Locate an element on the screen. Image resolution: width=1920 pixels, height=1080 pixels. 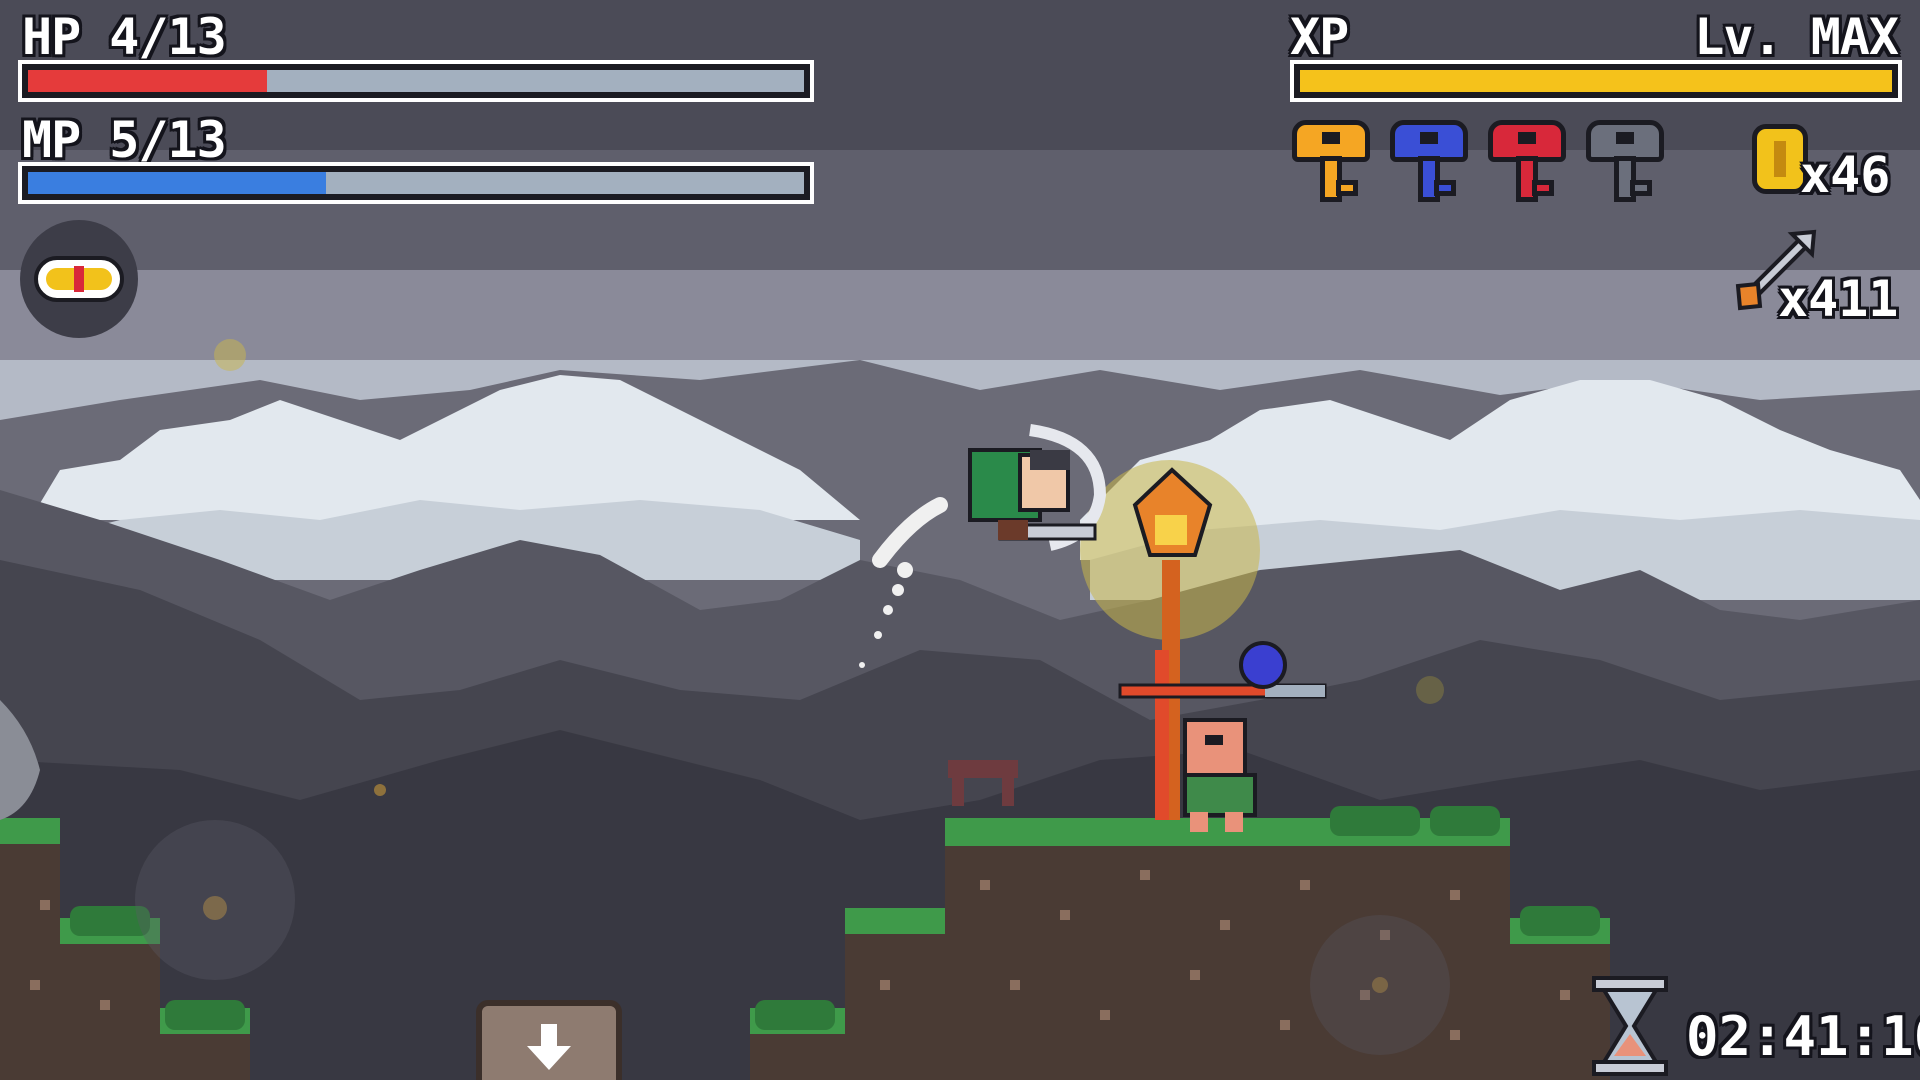
xp-bar-fill is located at coordinates (1596, 81).